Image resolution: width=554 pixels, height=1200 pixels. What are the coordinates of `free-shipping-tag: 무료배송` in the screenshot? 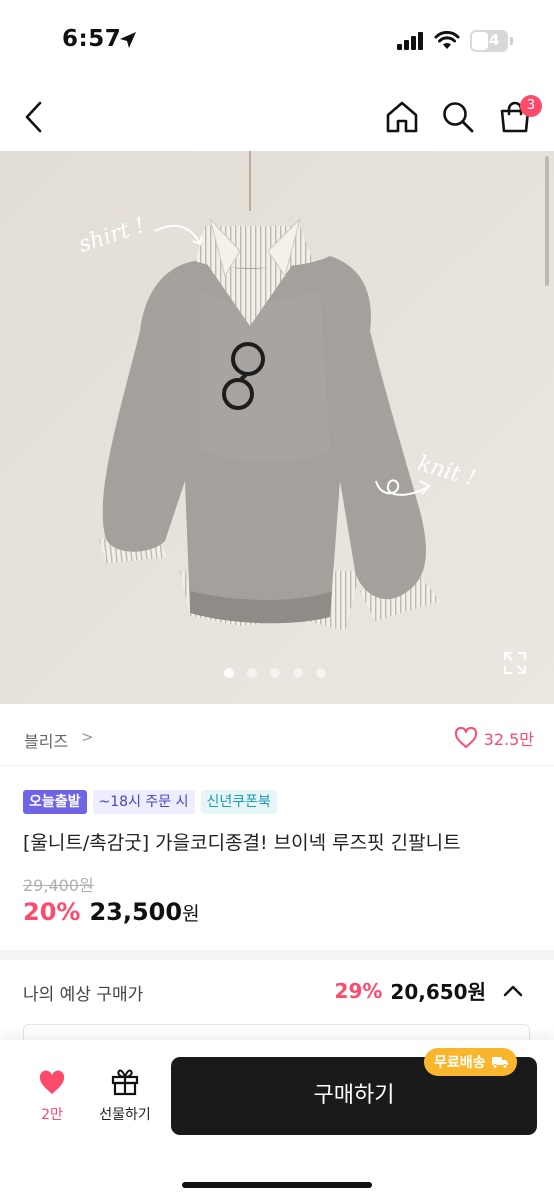 It's located at (470, 1062).